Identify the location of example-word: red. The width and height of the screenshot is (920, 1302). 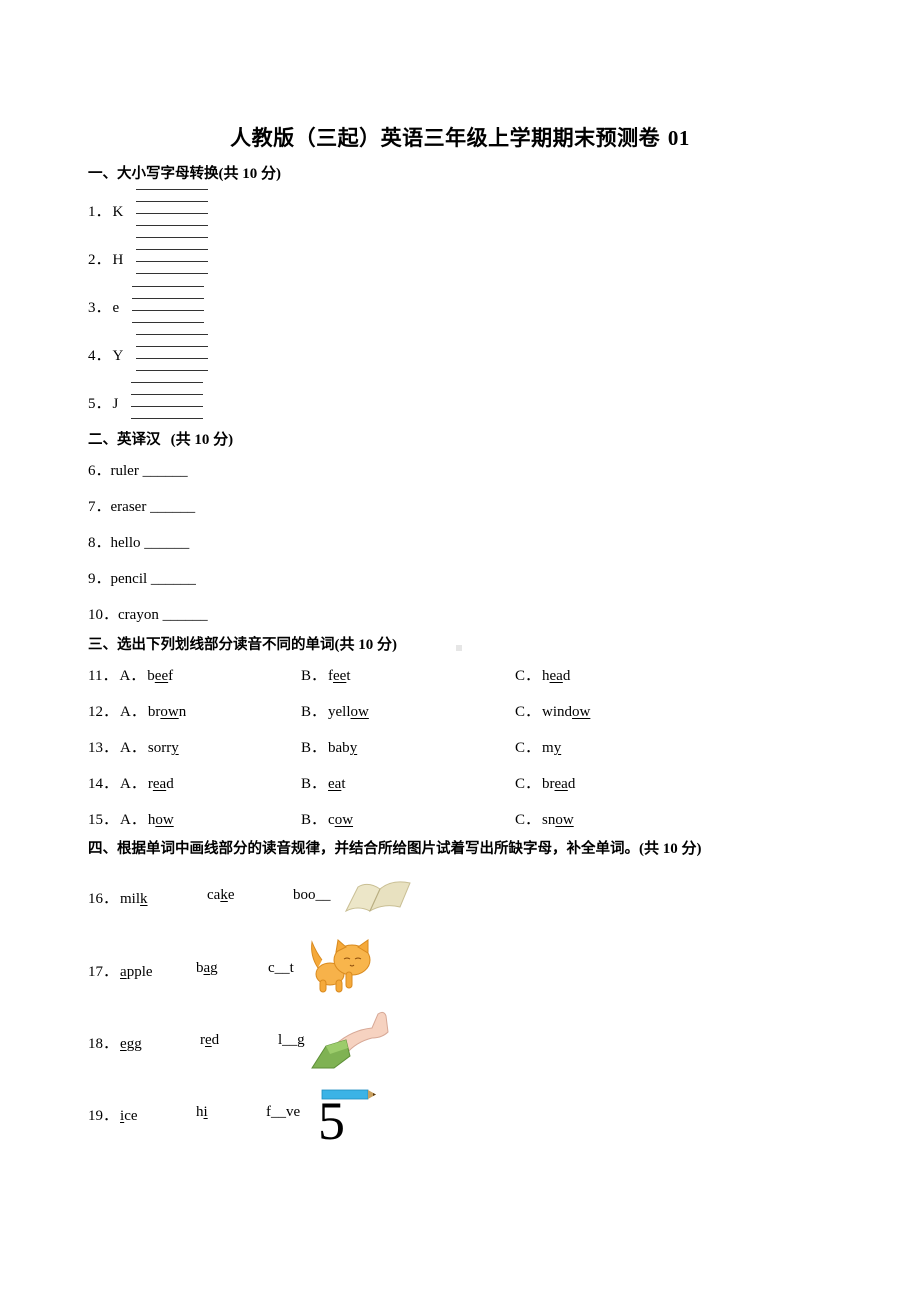
(209, 1040).